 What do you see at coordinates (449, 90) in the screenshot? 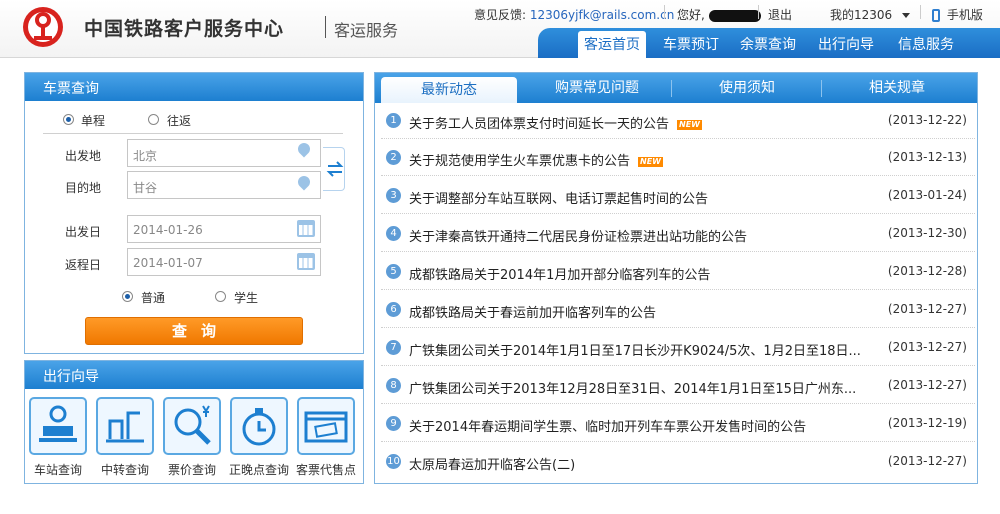
I see `tab-latest-news: 最新动态` at bounding box center [449, 90].